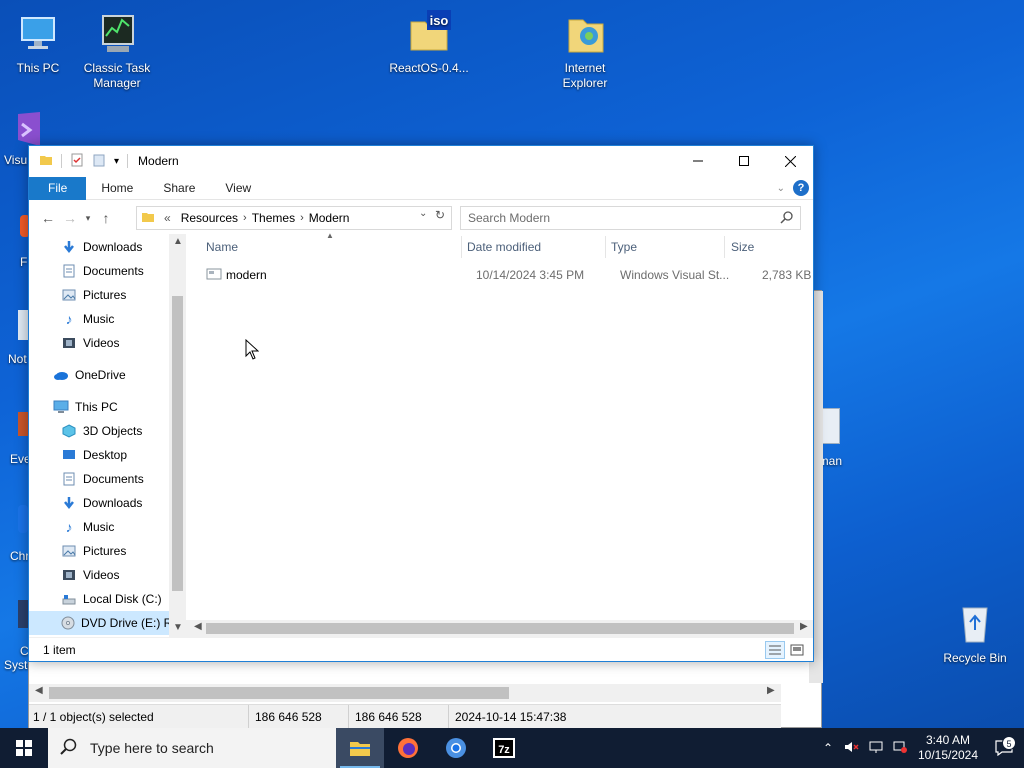 This screenshot has height=768, width=1024. Describe the element at coordinates (797, 650) in the screenshot. I see `large-icons-view-button` at that location.